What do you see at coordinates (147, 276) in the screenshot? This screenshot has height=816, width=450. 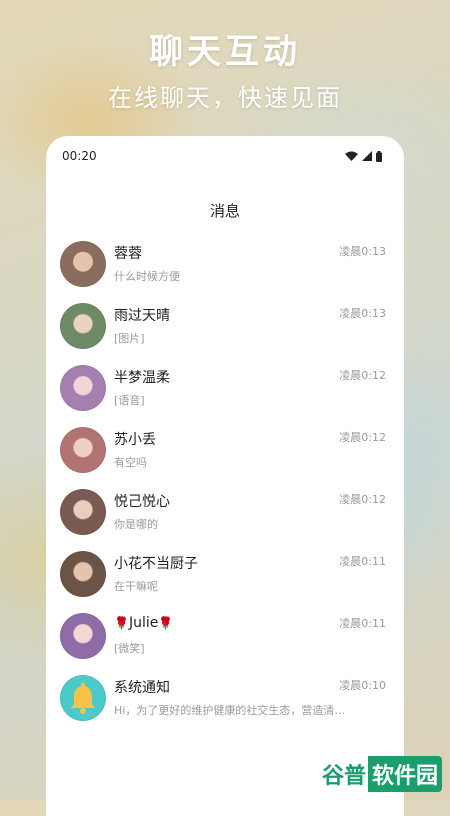 I see `chat-preview: 什么时候方便` at bounding box center [147, 276].